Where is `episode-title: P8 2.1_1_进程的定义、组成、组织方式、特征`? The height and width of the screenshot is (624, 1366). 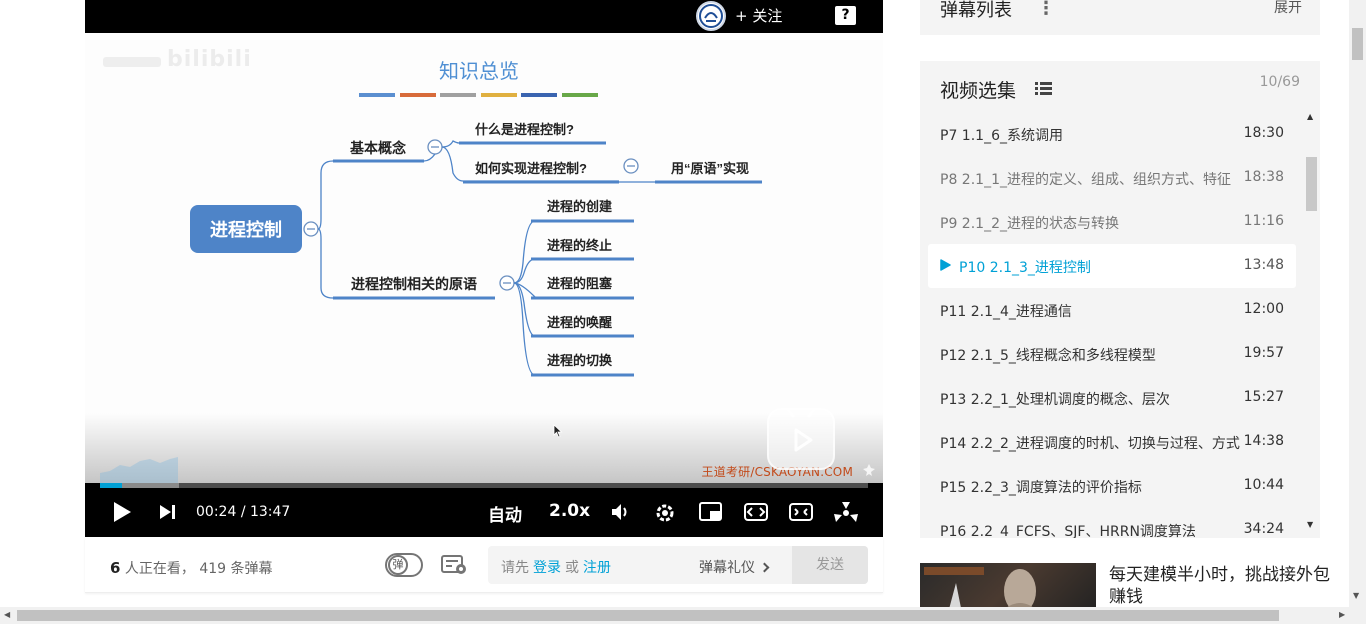 episode-title: P8 2.1_1_进程的定义、组成、组织方式、特征 is located at coordinates (1085, 180).